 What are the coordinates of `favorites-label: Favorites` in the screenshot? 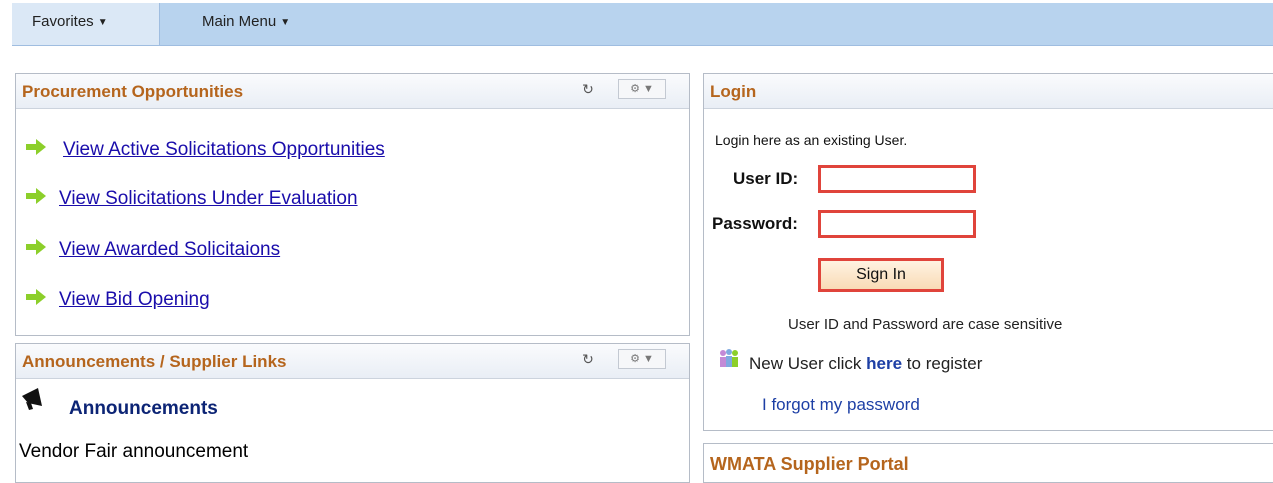 It's located at (63, 21).